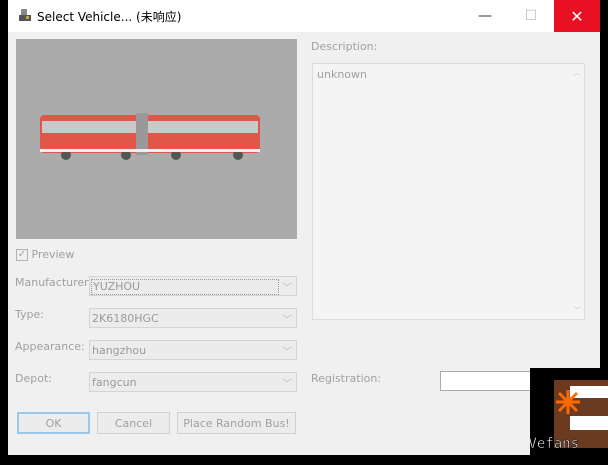 The height and width of the screenshot is (465, 608). What do you see at coordinates (564, 415) in the screenshot?
I see `watermark: @Vefans` at bounding box center [564, 415].